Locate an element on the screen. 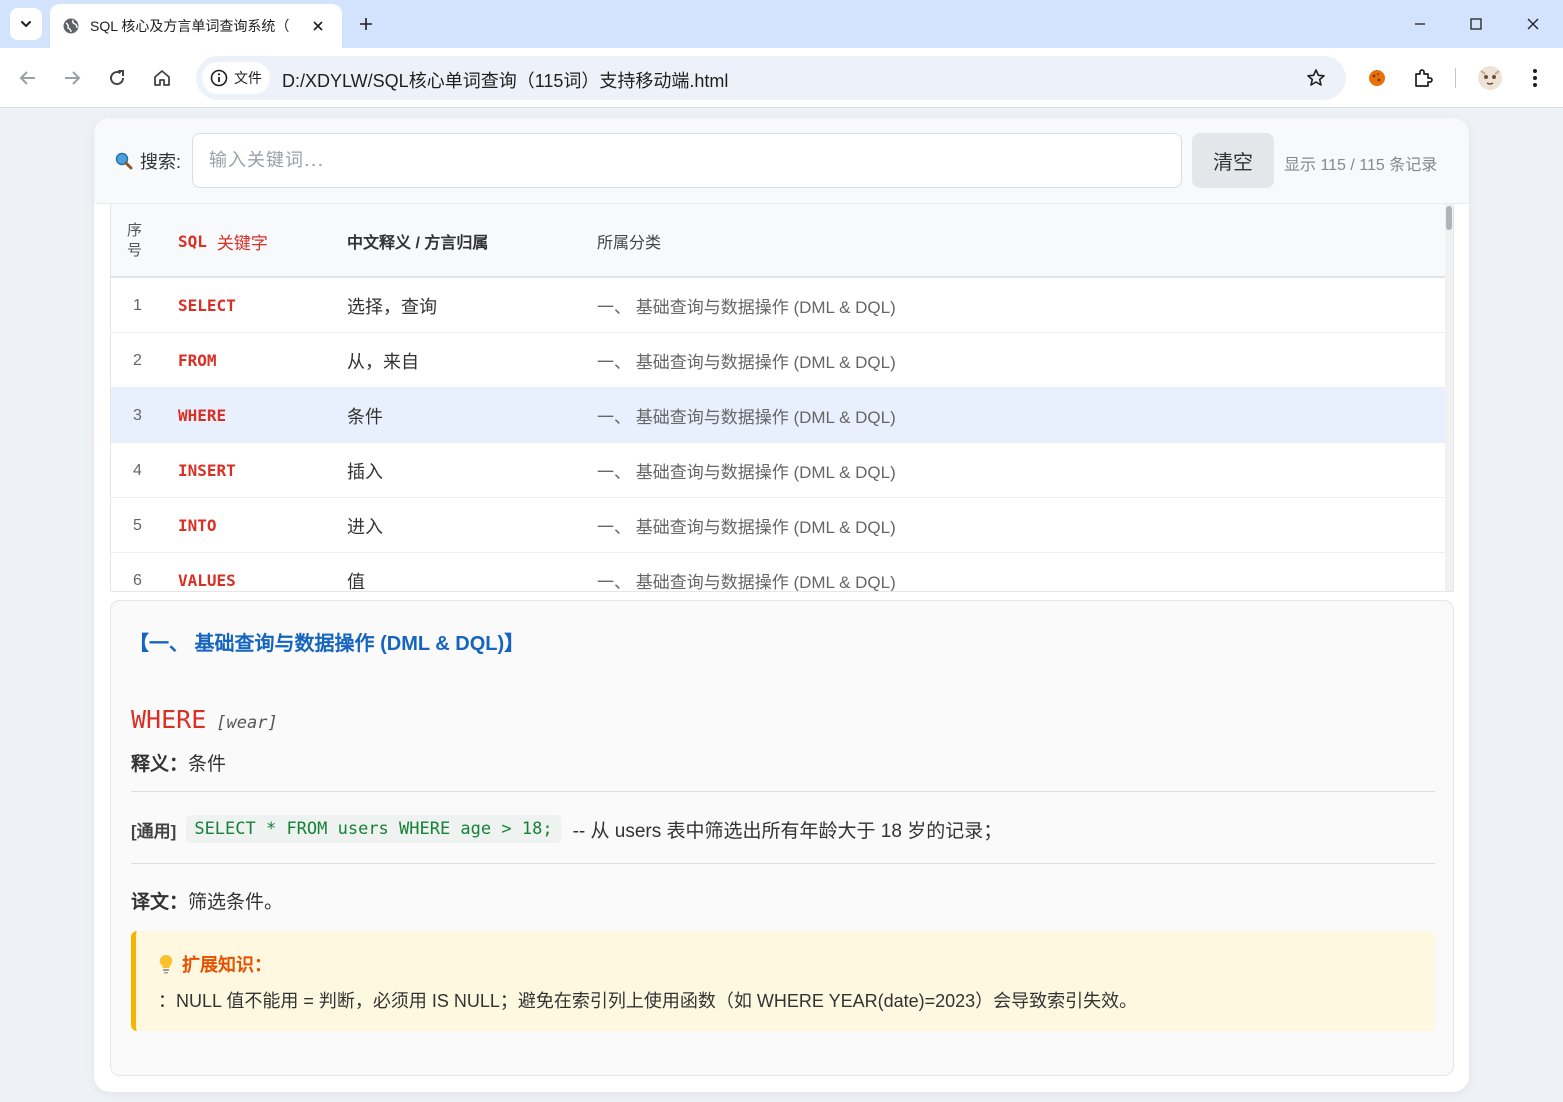  table-row: 2 FROM 从，来自 一、 基础查询与数据操作 (DML & DQL) is located at coordinates (779, 360).